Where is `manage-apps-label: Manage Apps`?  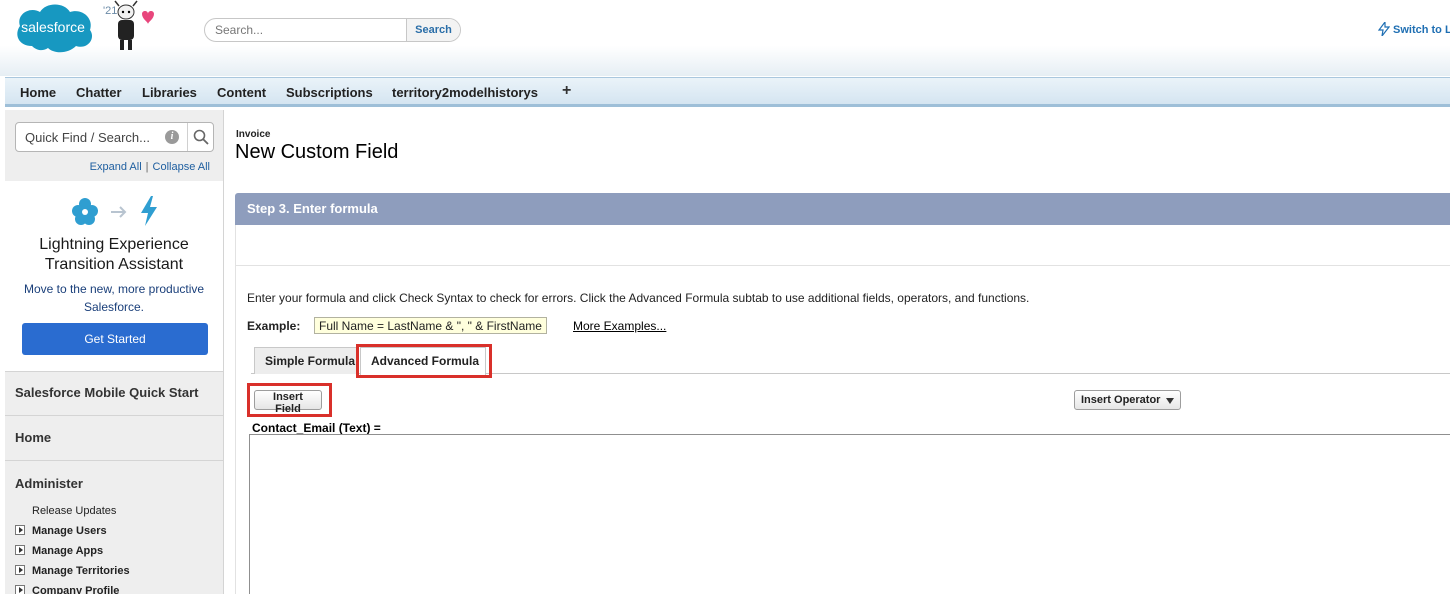 manage-apps-label: Manage Apps is located at coordinates (68, 551).